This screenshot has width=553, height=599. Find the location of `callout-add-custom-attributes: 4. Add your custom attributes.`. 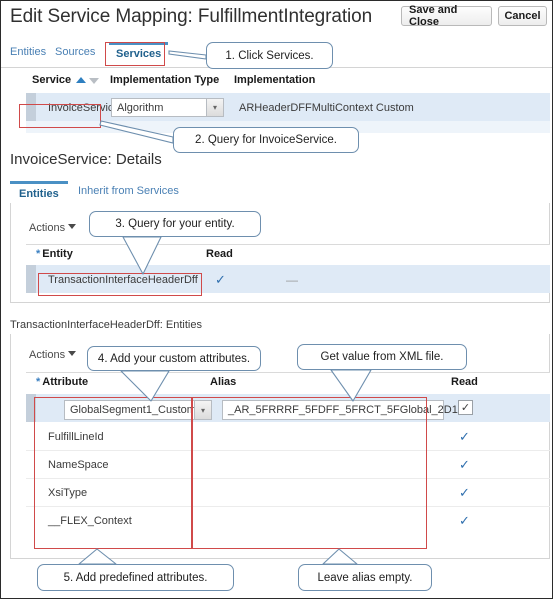

callout-add-custom-attributes: 4. Add your custom attributes. is located at coordinates (174, 358).